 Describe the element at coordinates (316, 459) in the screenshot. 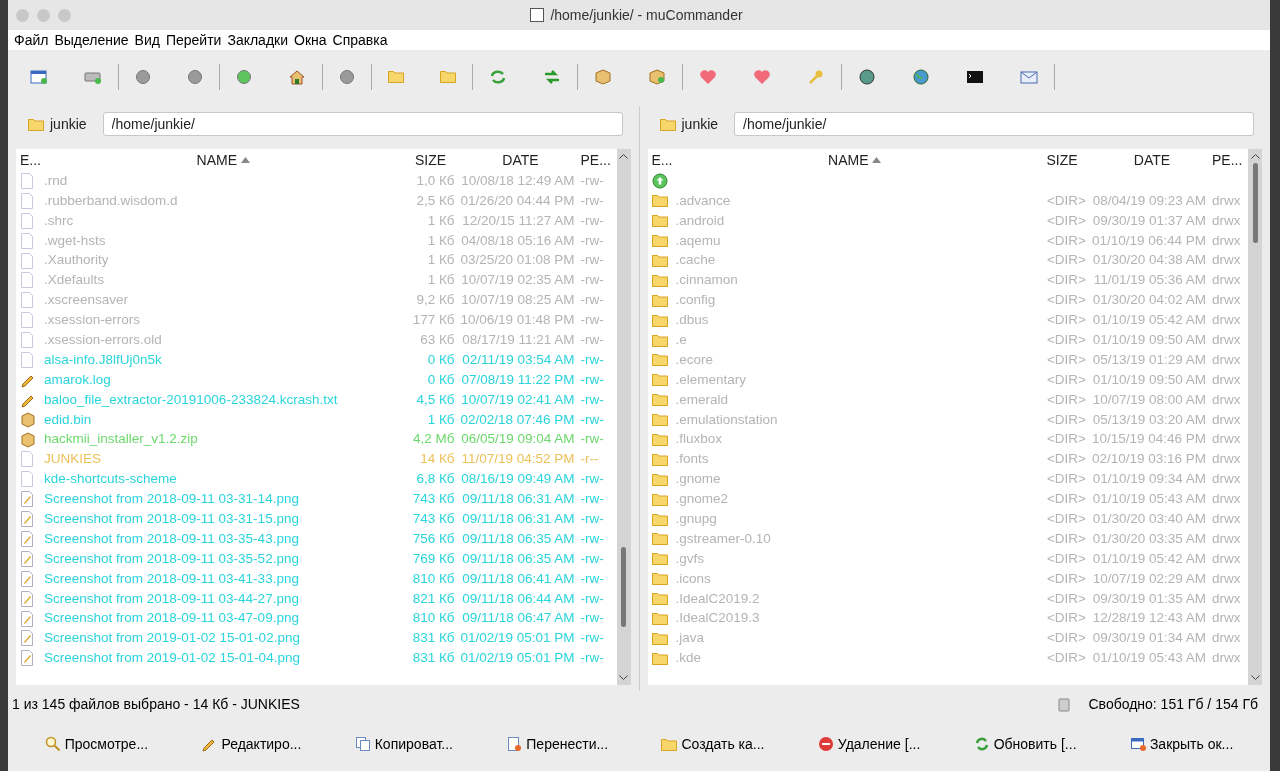

I see `file-row: JUNKIES 14 Кб 11/07/19 04:52 PM -r--` at that location.